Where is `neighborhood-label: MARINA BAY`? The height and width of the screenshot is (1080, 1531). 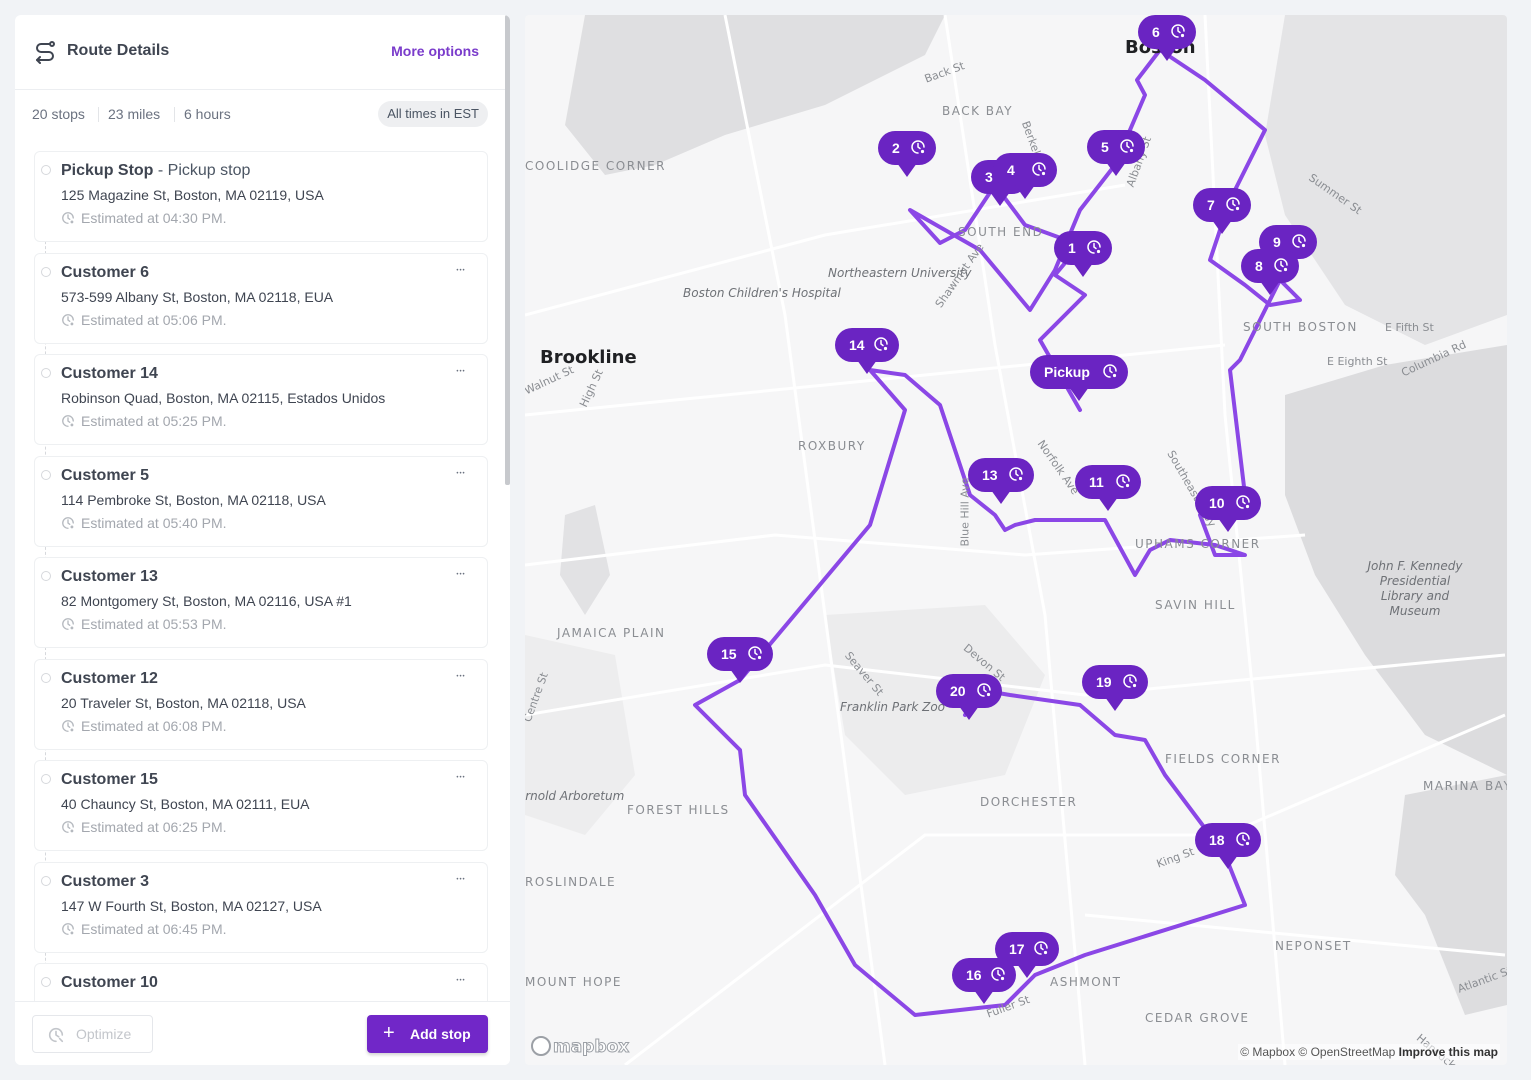 neighborhood-label: MARINA BAY is located at coordinates (1465, 786).